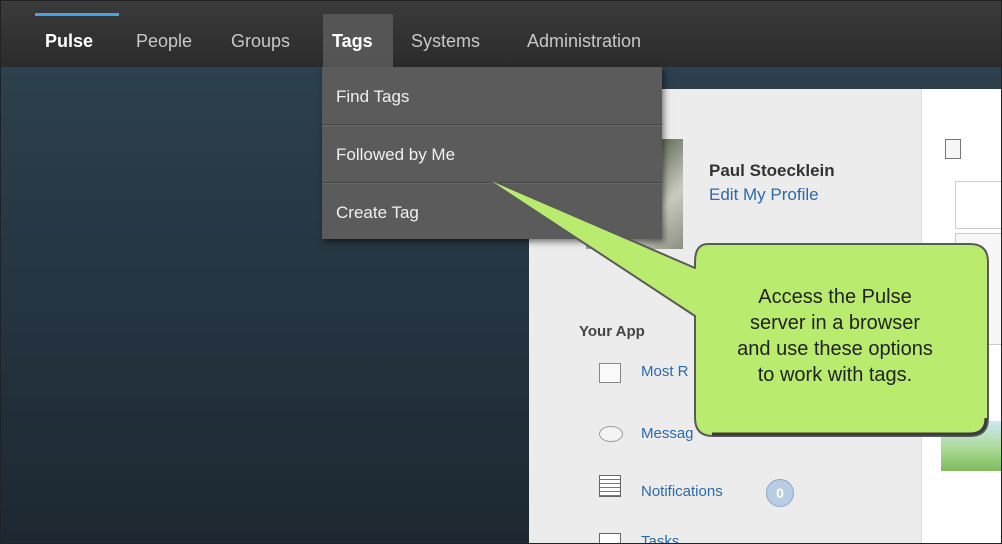  What do you see at coordinates (69, 41) in the screenshot?
I see `nav-pulse: Pulse` at bounding box center [69, 41].